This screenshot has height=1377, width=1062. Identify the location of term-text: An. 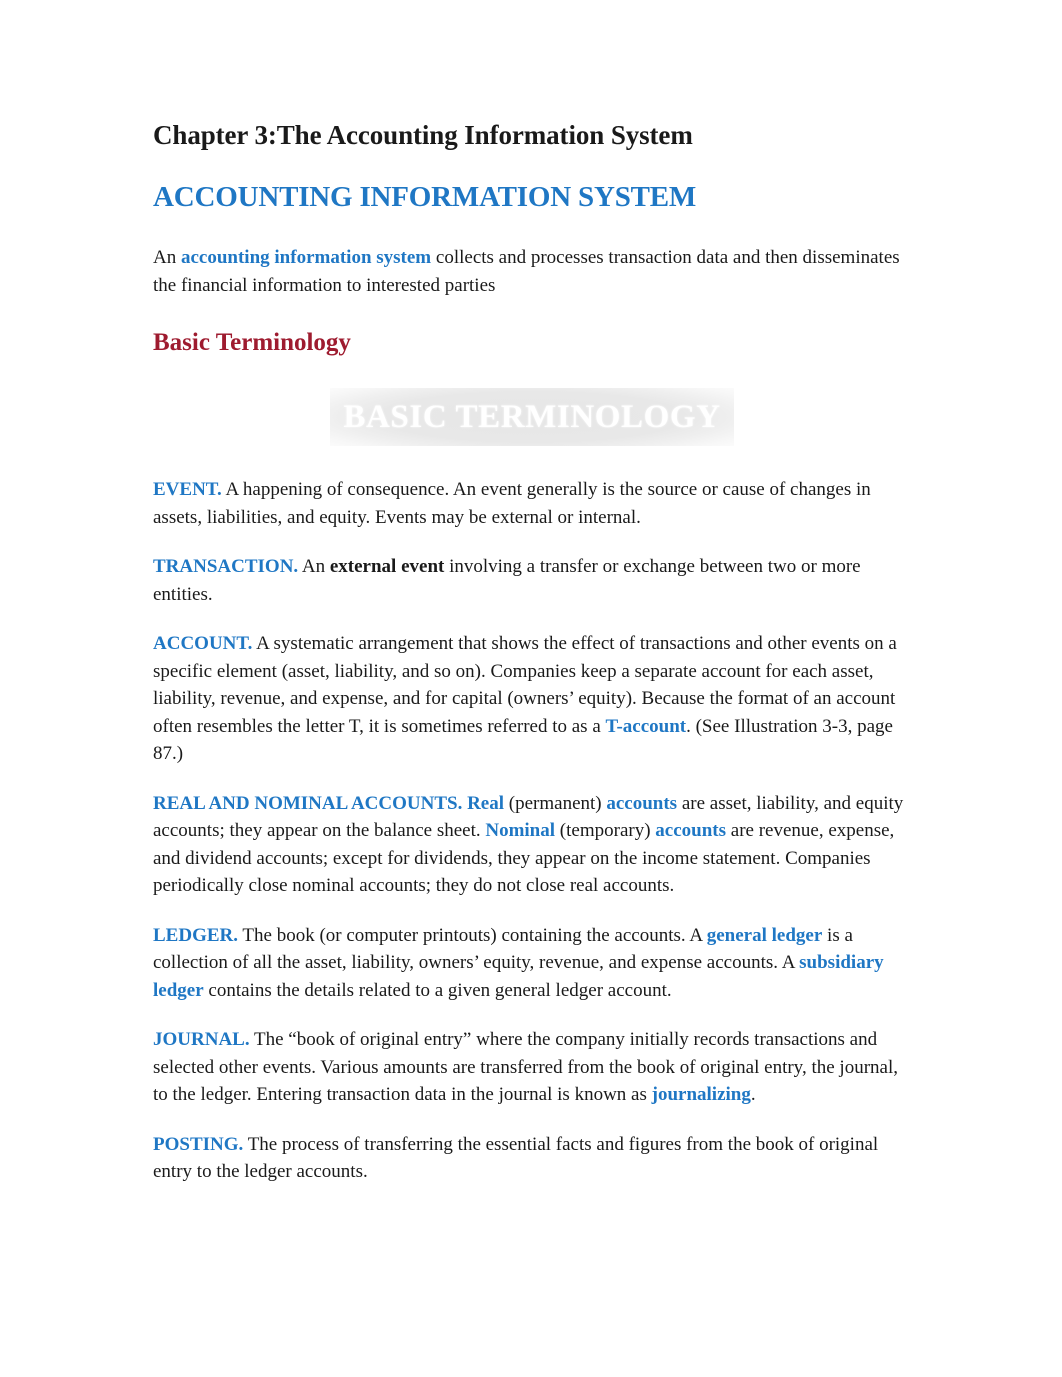
(314, 566).